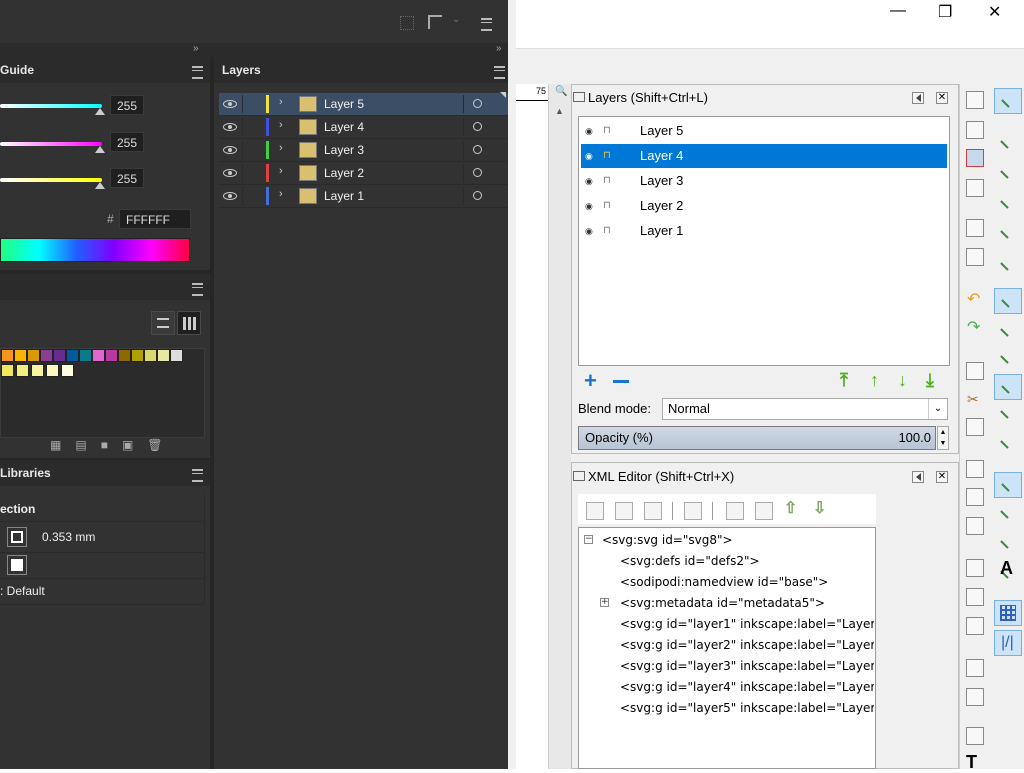 The width and height of the screenshot is (1024, 773). I want to click on guide-menu-icon, so click(197, 72).